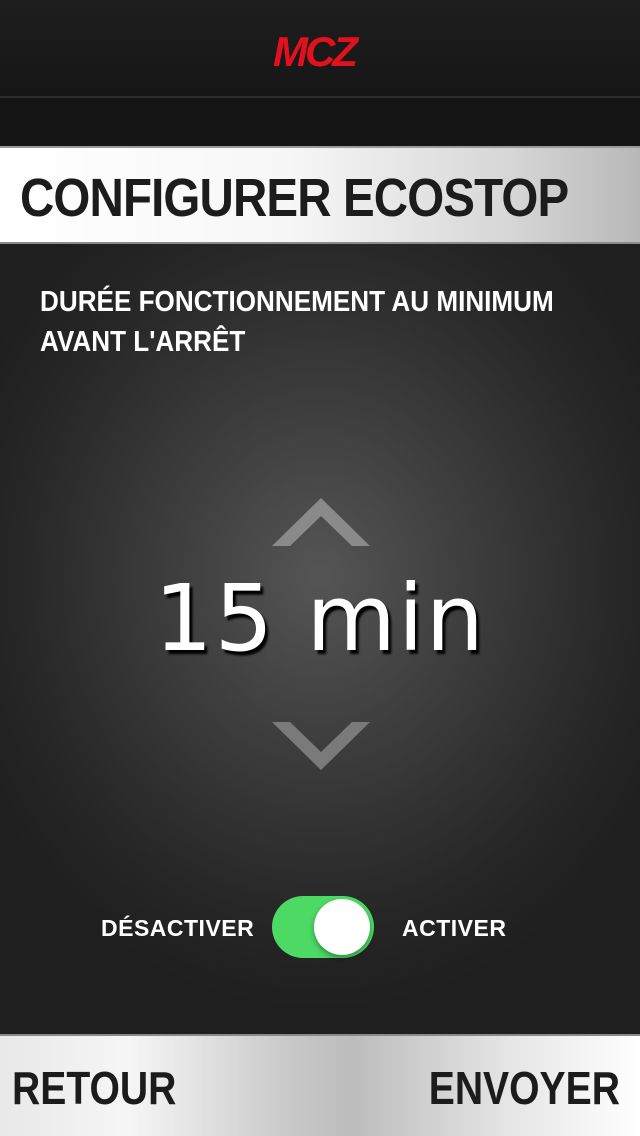 The image size is (640, 1136). I want to click on ecostop-toggle-switch, so click(323, 927).